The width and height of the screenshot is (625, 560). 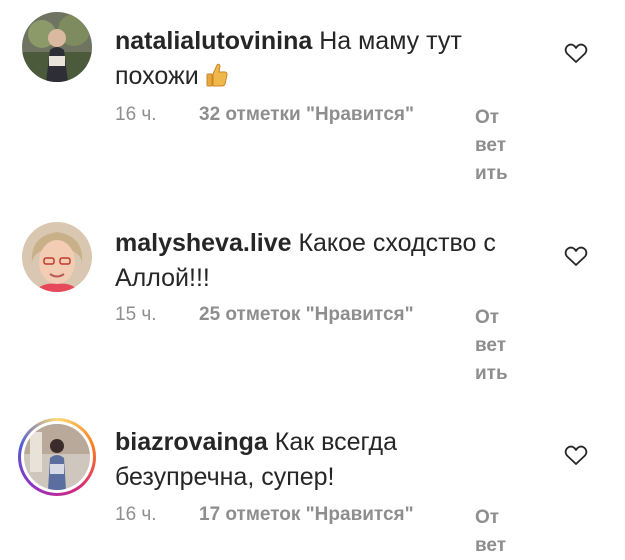 I want to click on comment-time: 15 ч., so click(x=136, y=314).